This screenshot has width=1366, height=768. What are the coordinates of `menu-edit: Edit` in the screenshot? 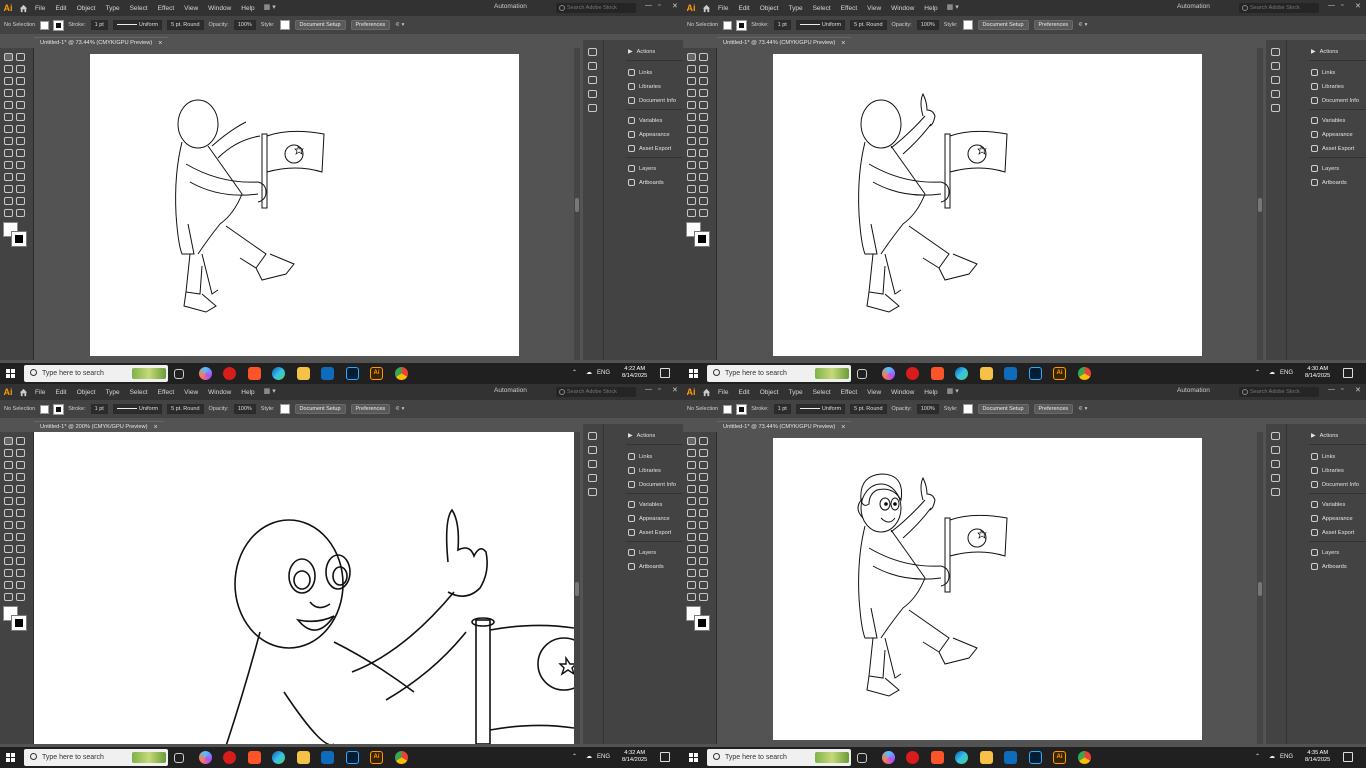 It's located at (743, 8).